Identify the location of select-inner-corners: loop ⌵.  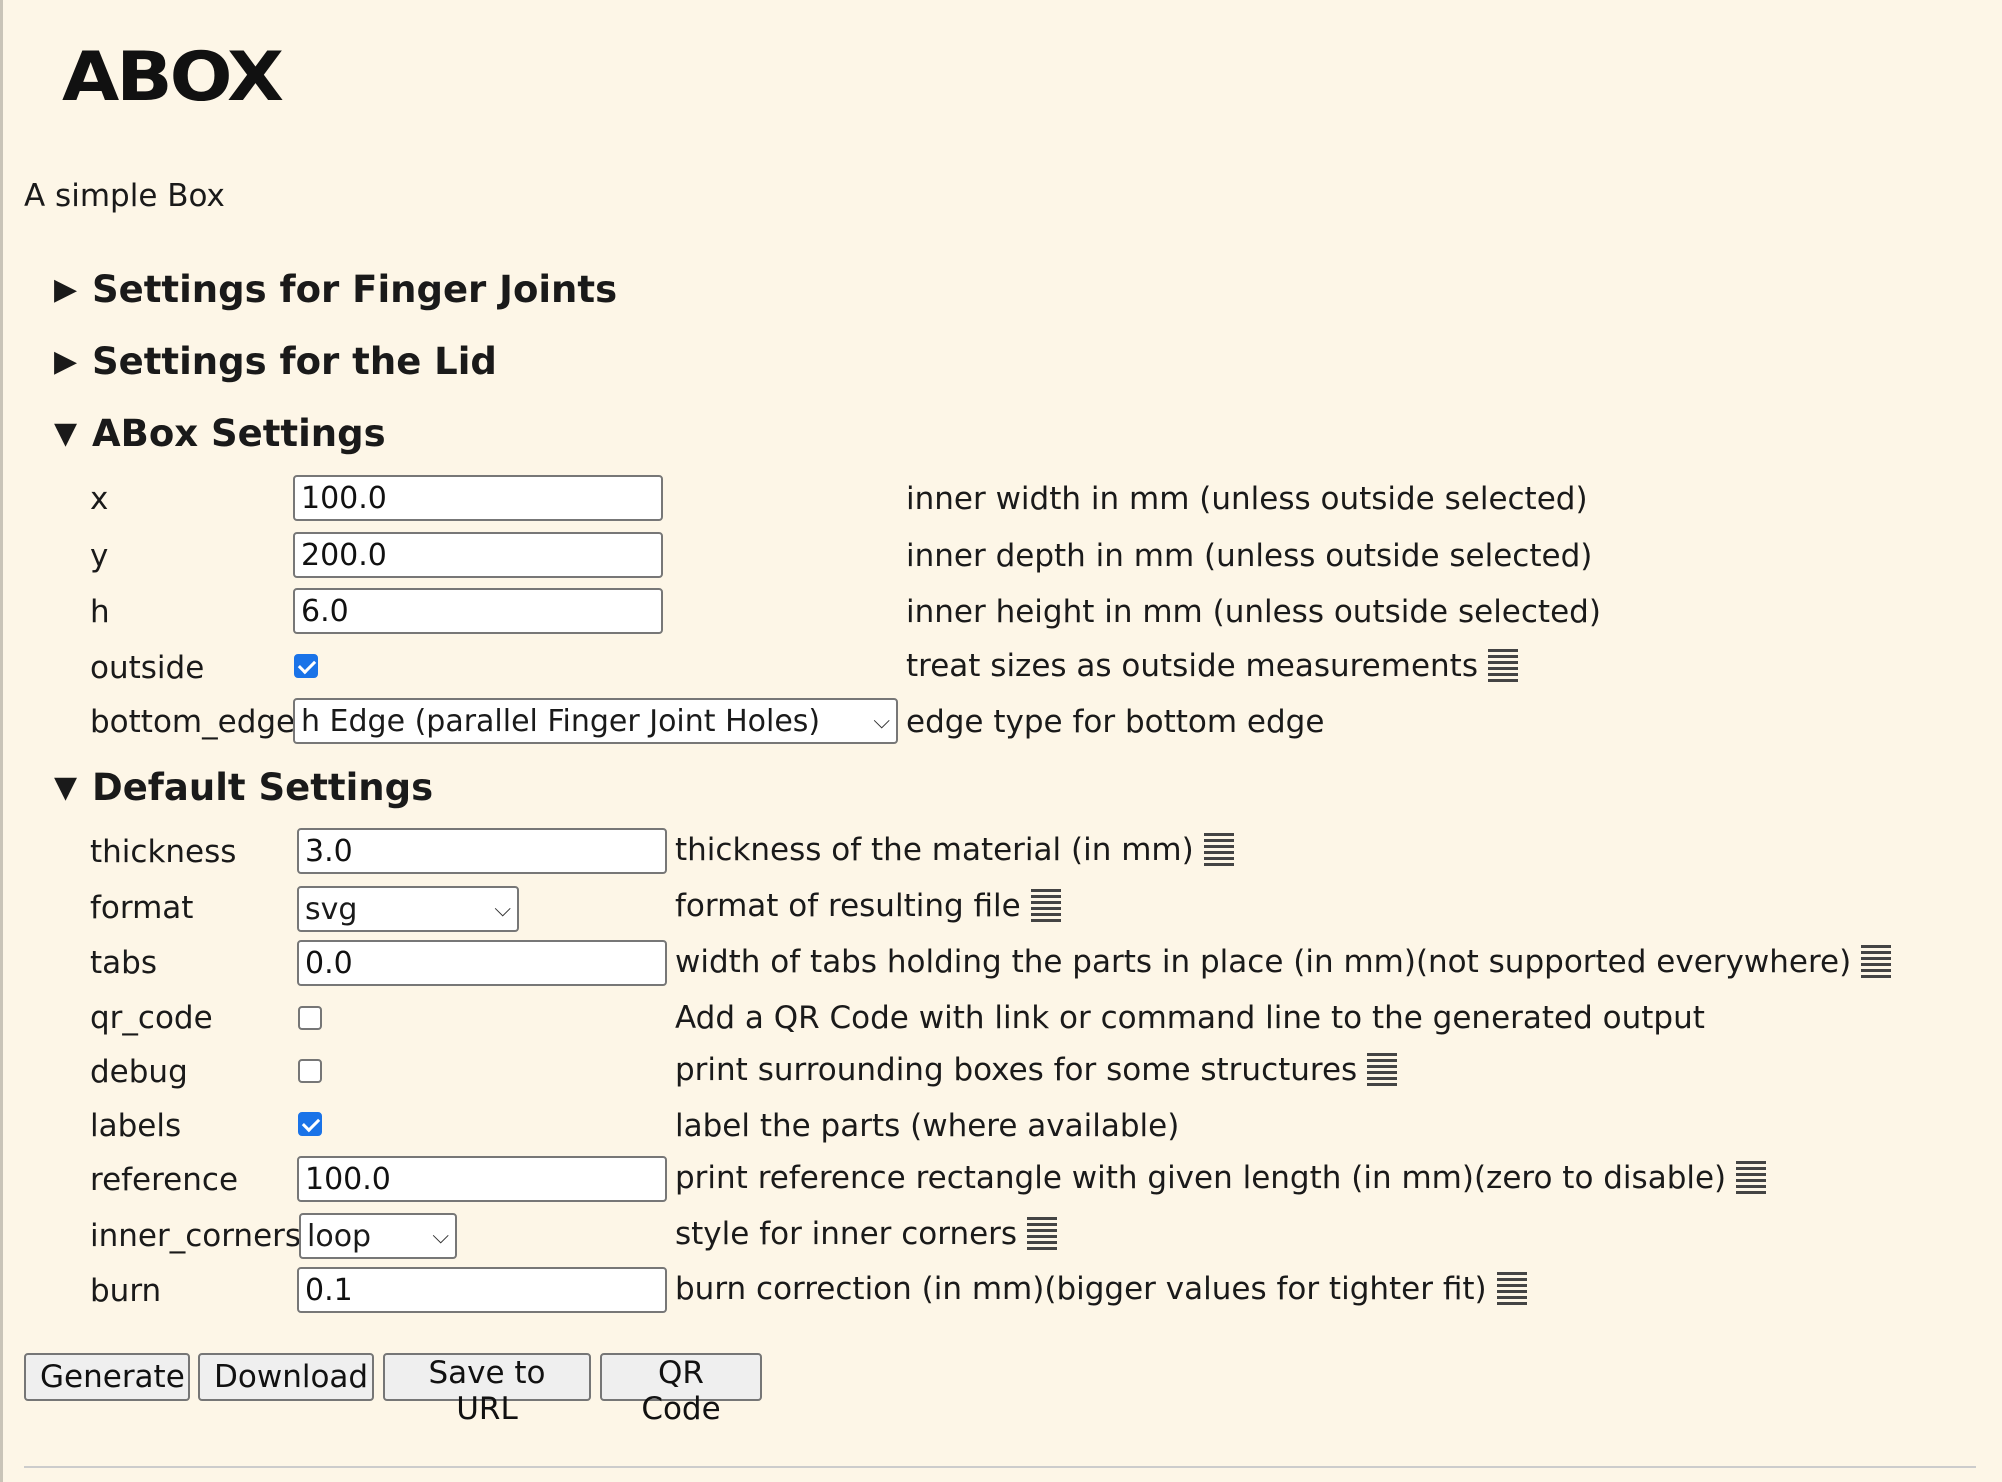
(378, 1236).